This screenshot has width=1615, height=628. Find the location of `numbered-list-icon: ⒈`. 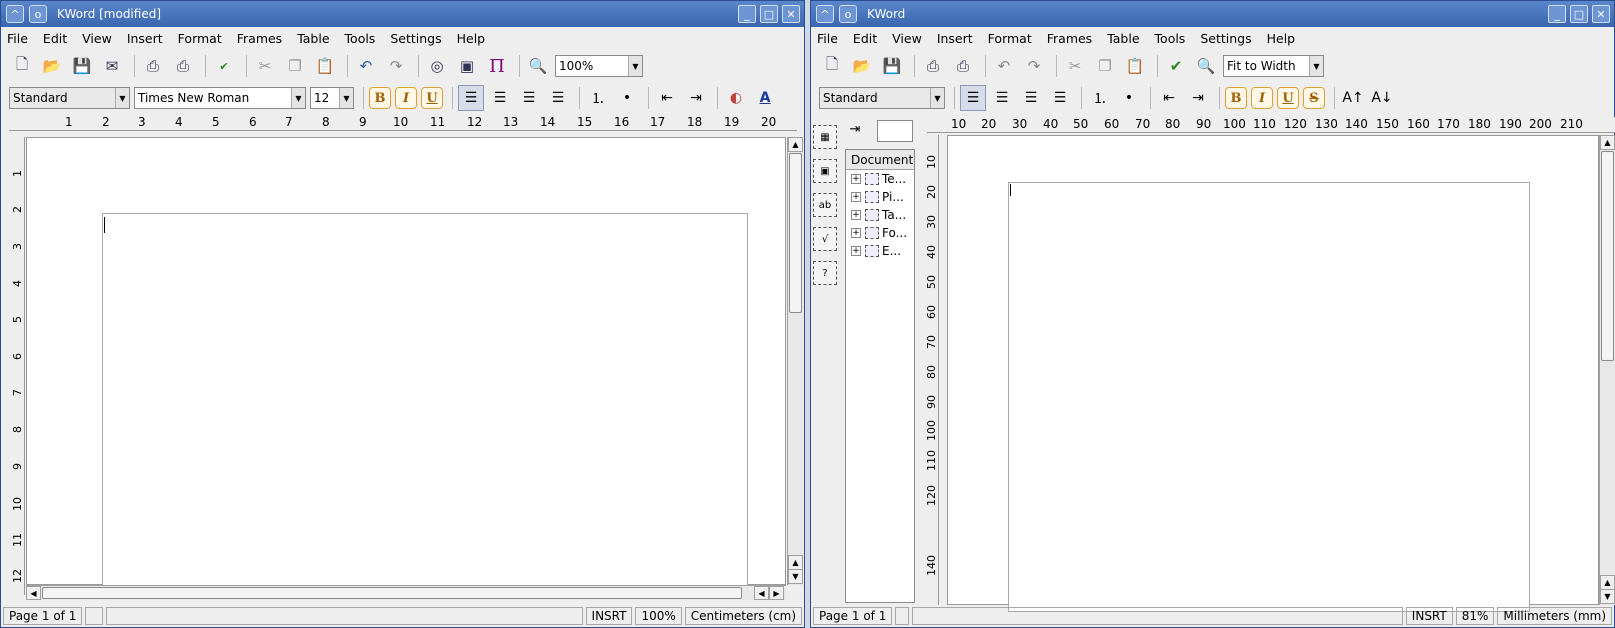

numbered-list-icon: ⒈ is located at coordinates (1100, 98).